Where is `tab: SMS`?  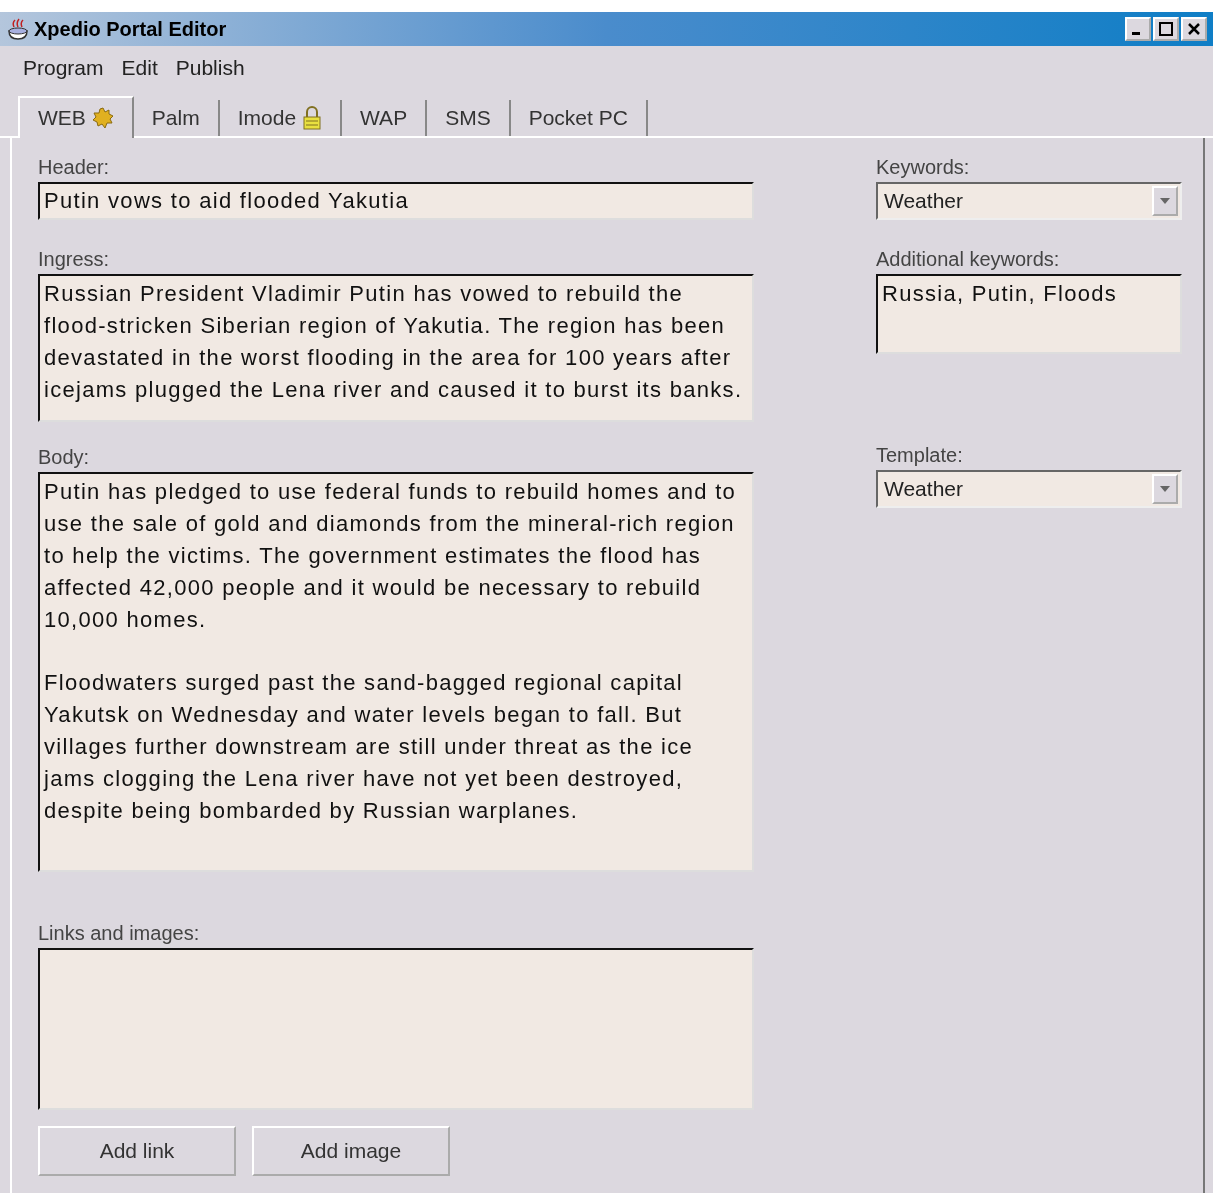 tab: SMS is located at coordinates (469, 118).